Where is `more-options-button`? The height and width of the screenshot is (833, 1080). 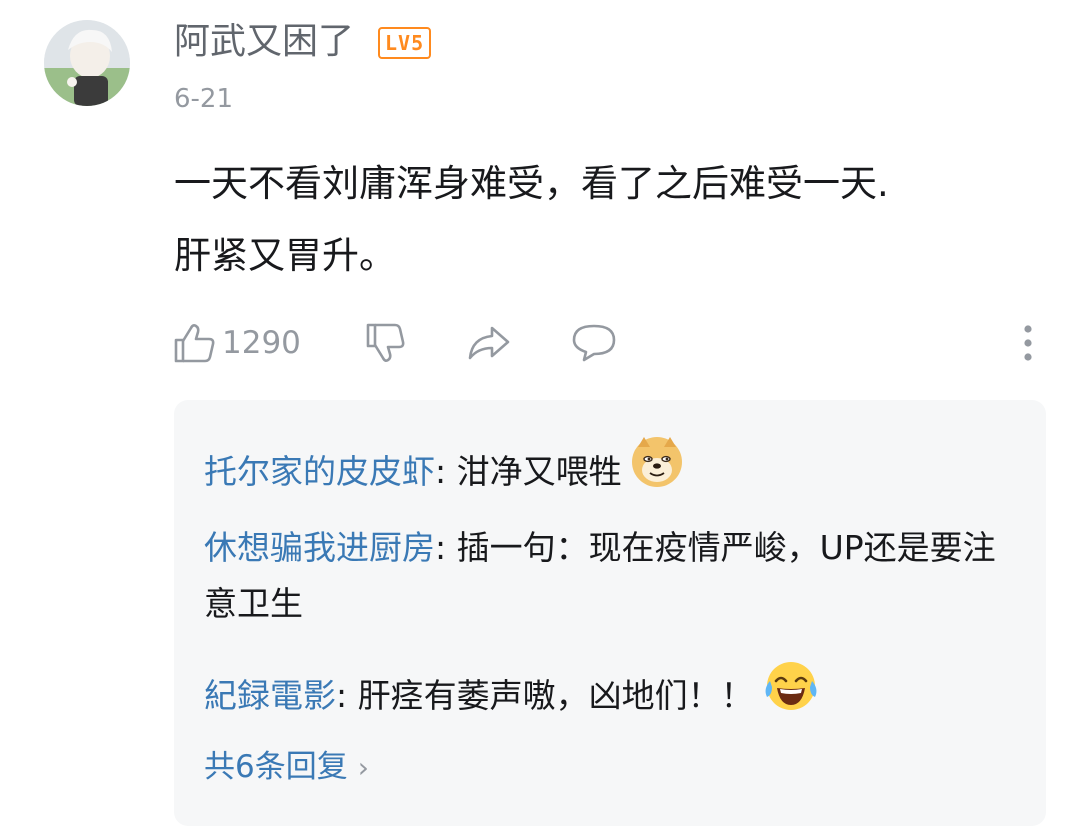 more-options-button is located at coordinates (1028, 343).